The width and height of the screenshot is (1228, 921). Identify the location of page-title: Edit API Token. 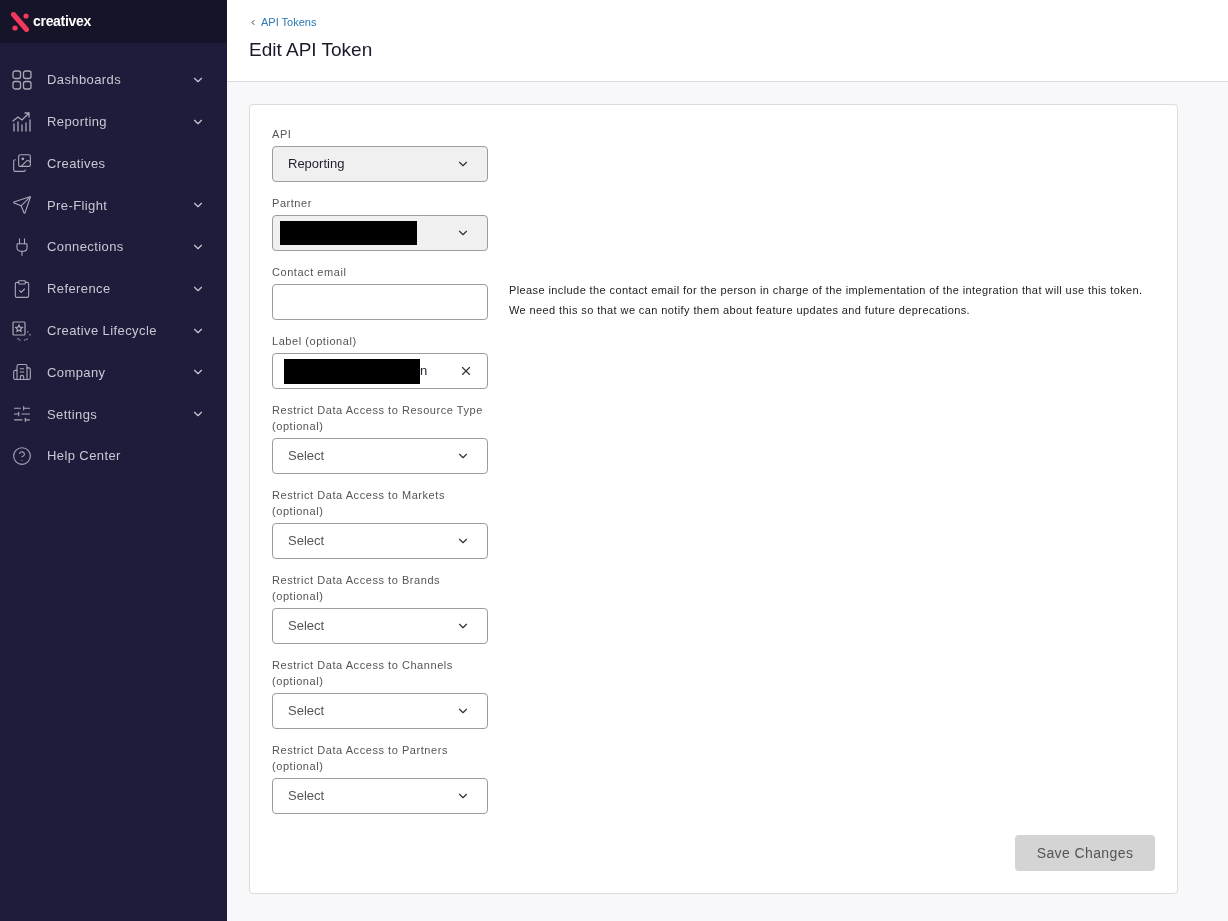
(311, 49).